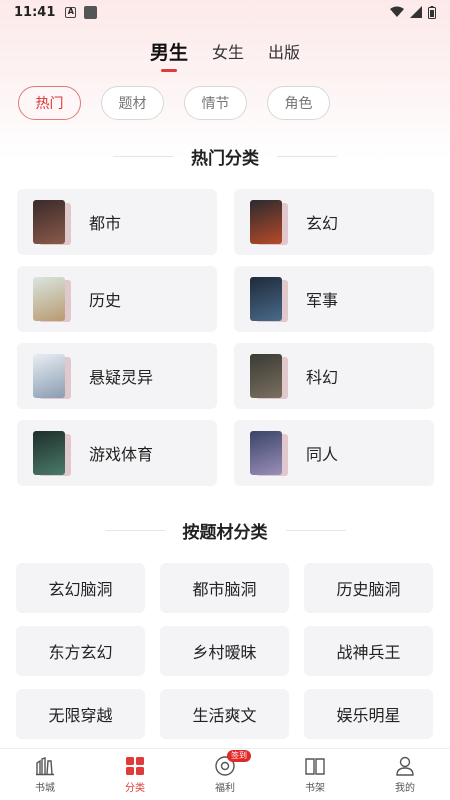 This screenshot has width=450, height=800. I want to click on checkin-badge: 签到, so click(239, 756).